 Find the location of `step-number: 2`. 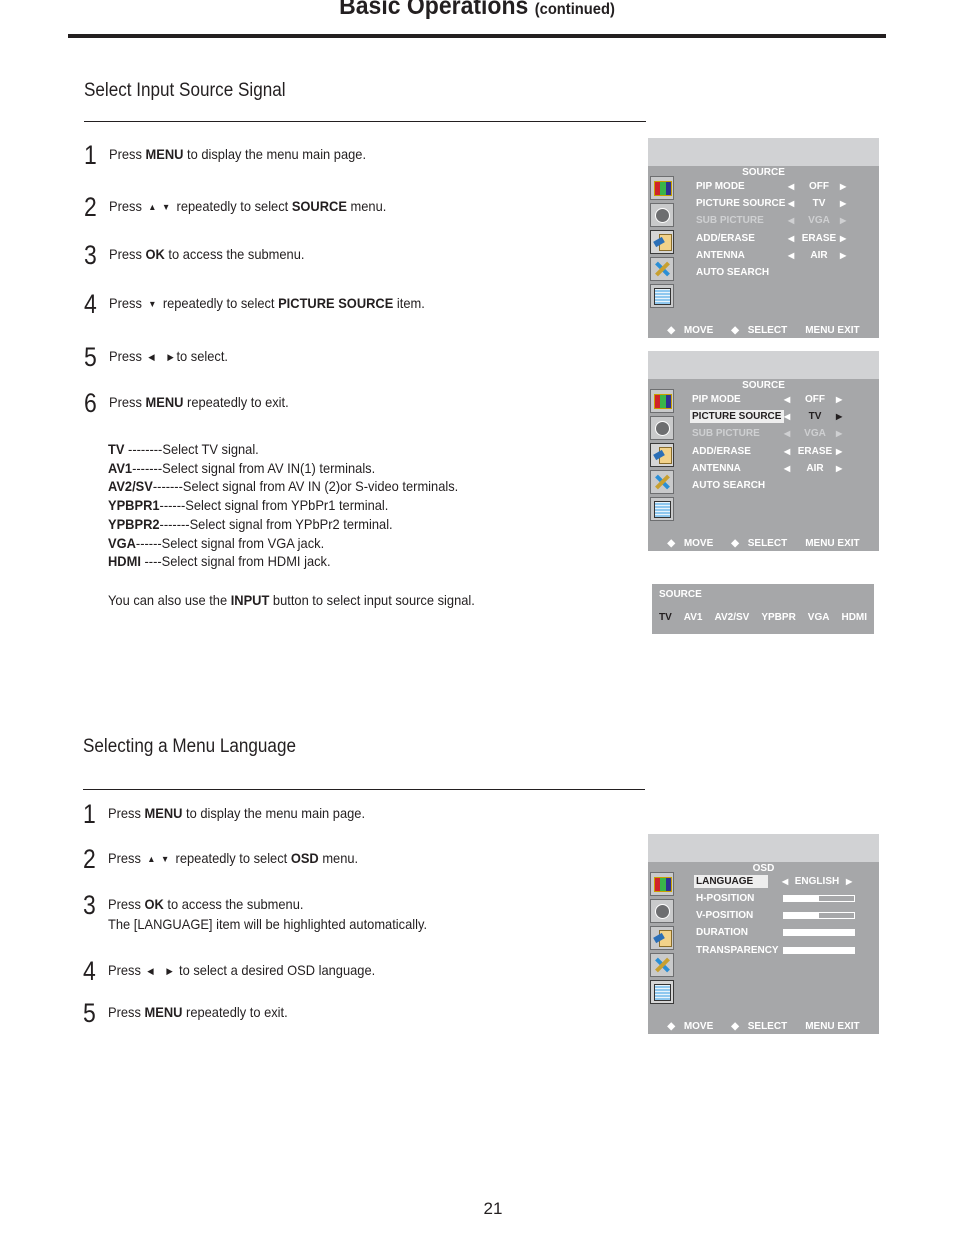

step-number: 2 is located at coordinates (90, 207).